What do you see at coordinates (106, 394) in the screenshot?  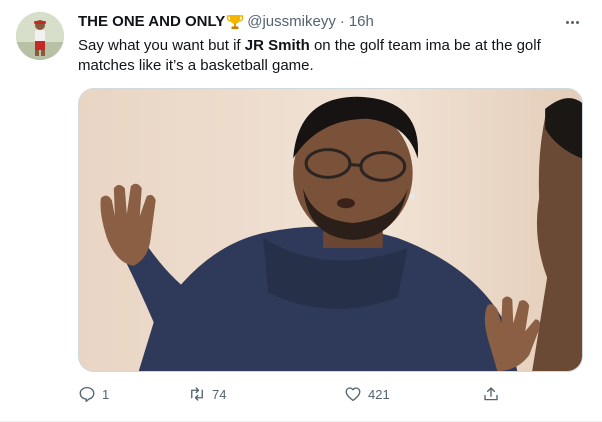 I see `reply-count: 1` at bounding box center [106, 394].